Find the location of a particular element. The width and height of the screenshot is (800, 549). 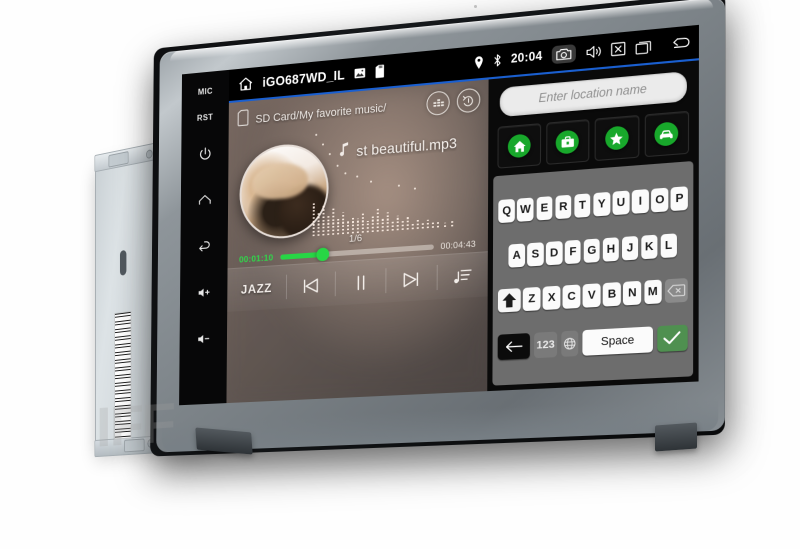

key-e: E is located at coordinates (544, 208).